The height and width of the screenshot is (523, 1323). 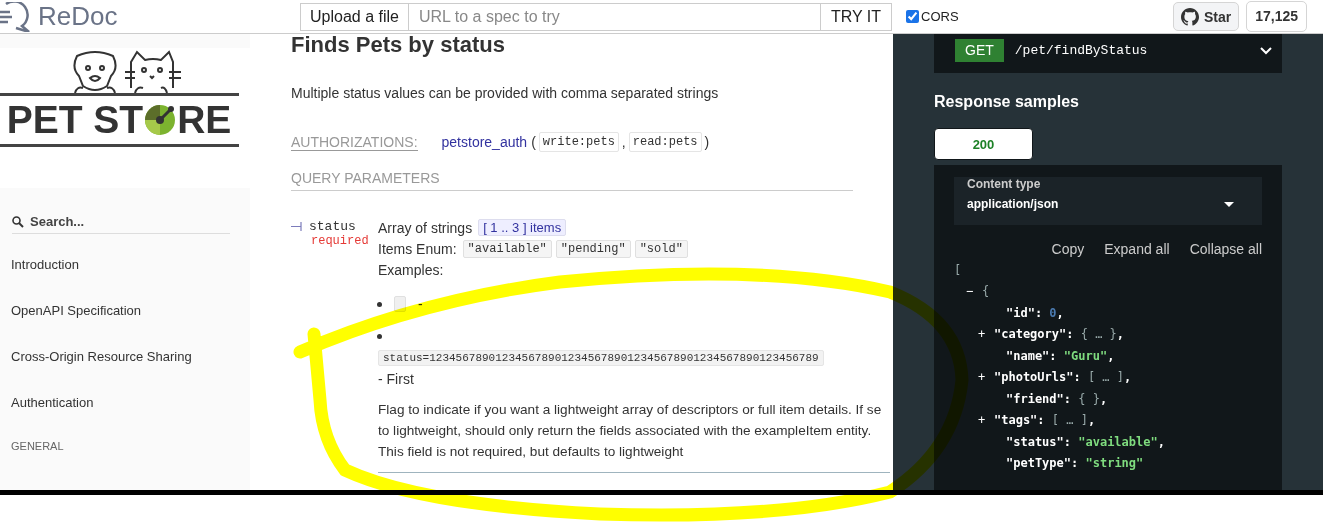 What do you see at coordinates (661, 249) in the screenshot?
I see `enum-value: "sold"` at bounding box center [661, 249].